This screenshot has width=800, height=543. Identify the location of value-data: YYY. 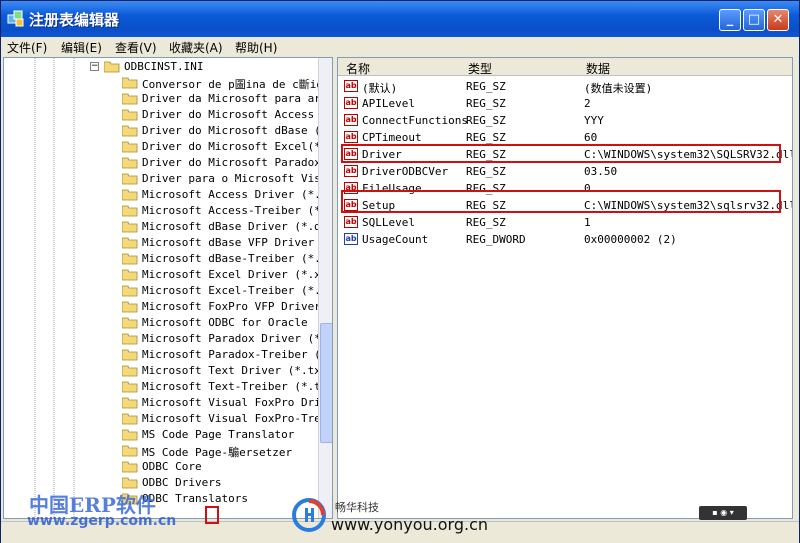
(594, 120).